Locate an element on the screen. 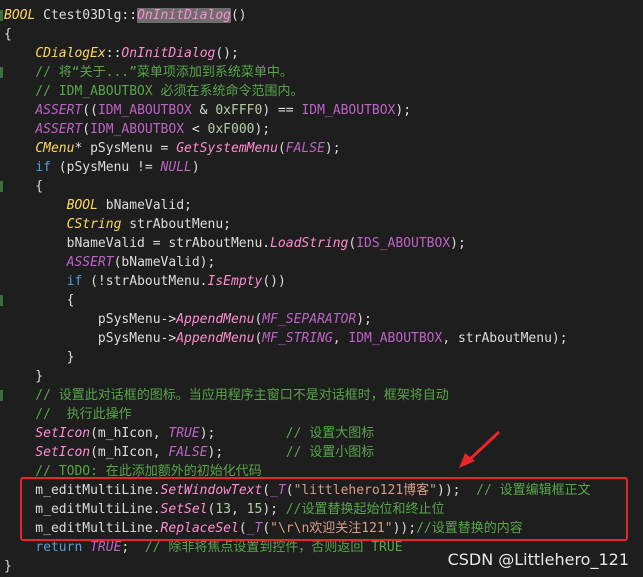 The width and height of the screenshot is (643, 577). code-token: () is located at coordinates (238, 15).